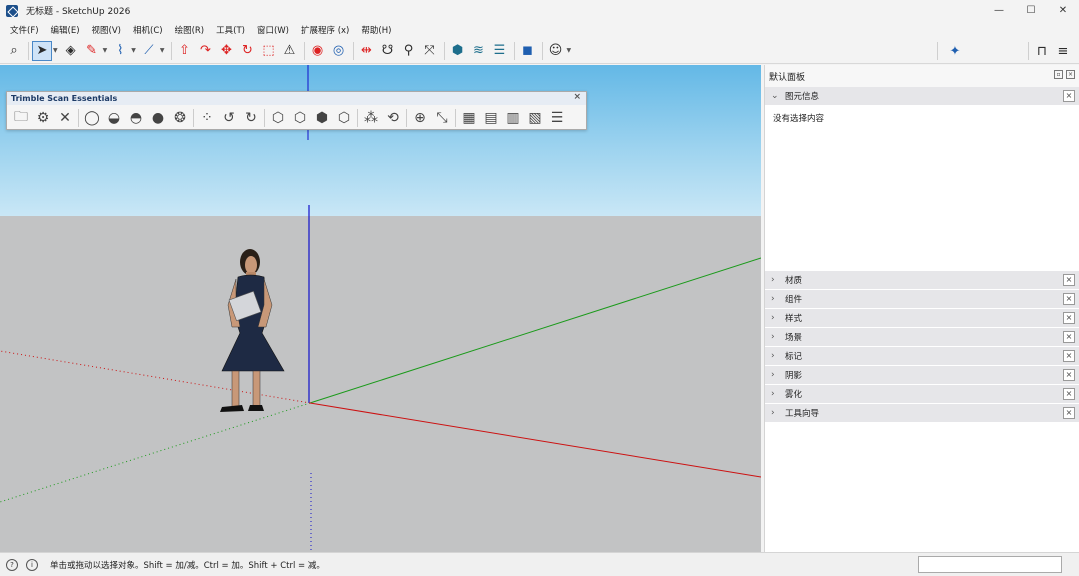 This screenshot has height=576, width=1079. I want to click on cube-iso-icon: ⬡, so click(344, 118).